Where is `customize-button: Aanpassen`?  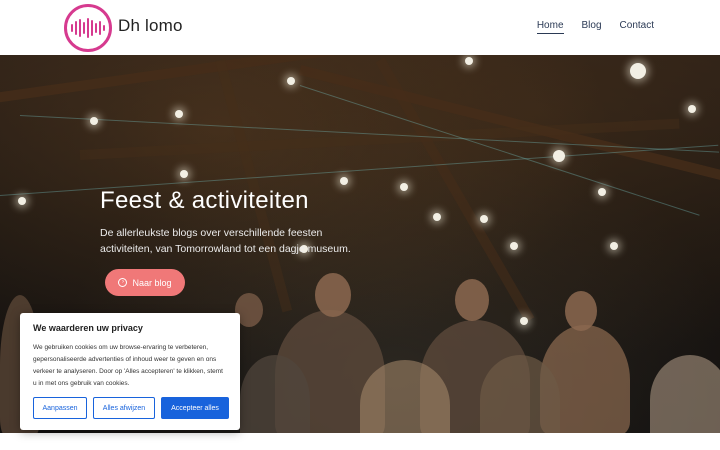 customize-button: Aanpassen is located at coordinates (60, 408).